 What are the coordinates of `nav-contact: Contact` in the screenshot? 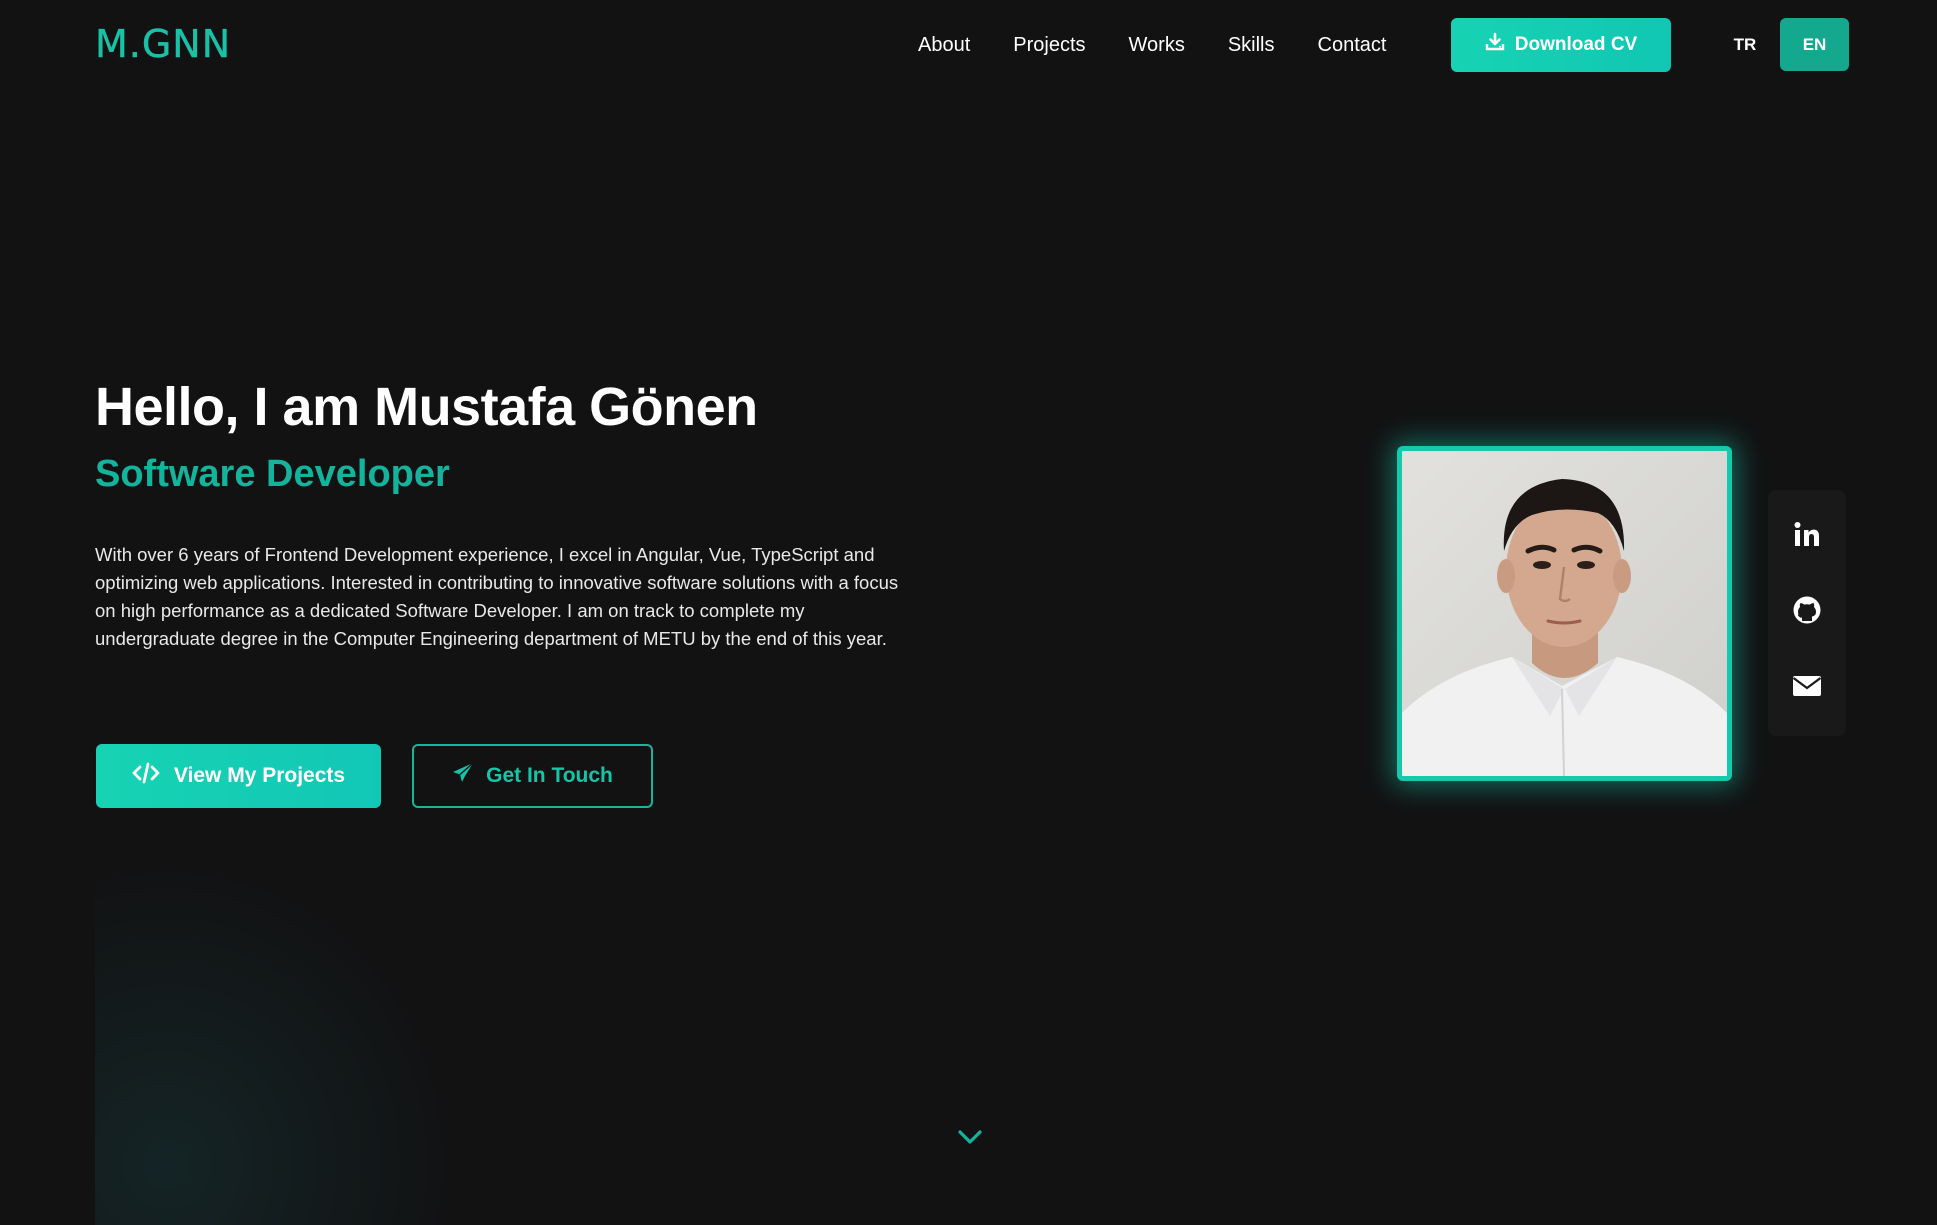 It's located at (1352, 45).